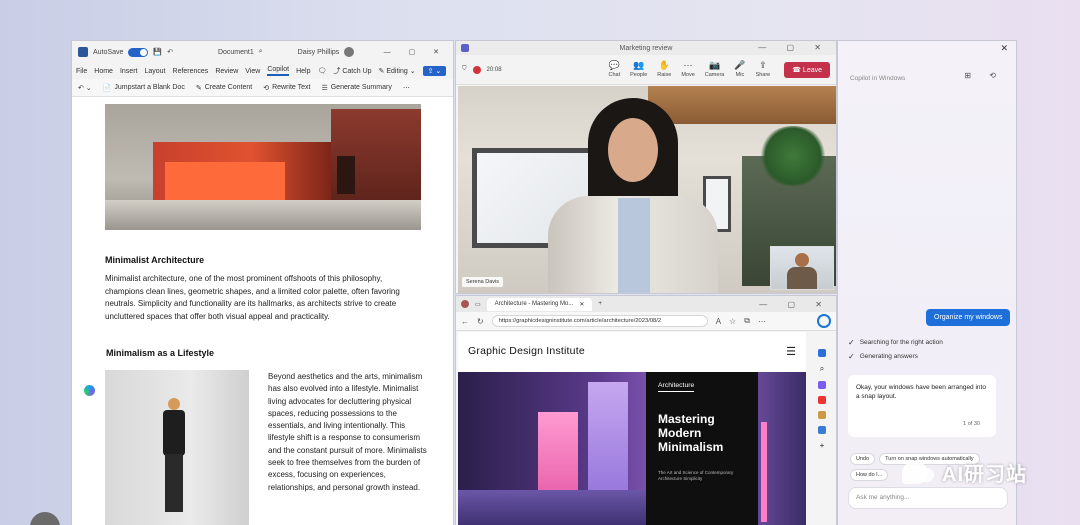 Image resolution: width=1080 pixels, height=525 pixels. What do you see at coordinates (927, 48) in the screenshot?
I see `copilot-titlebar: ✕` at bounding box center [927, 48].